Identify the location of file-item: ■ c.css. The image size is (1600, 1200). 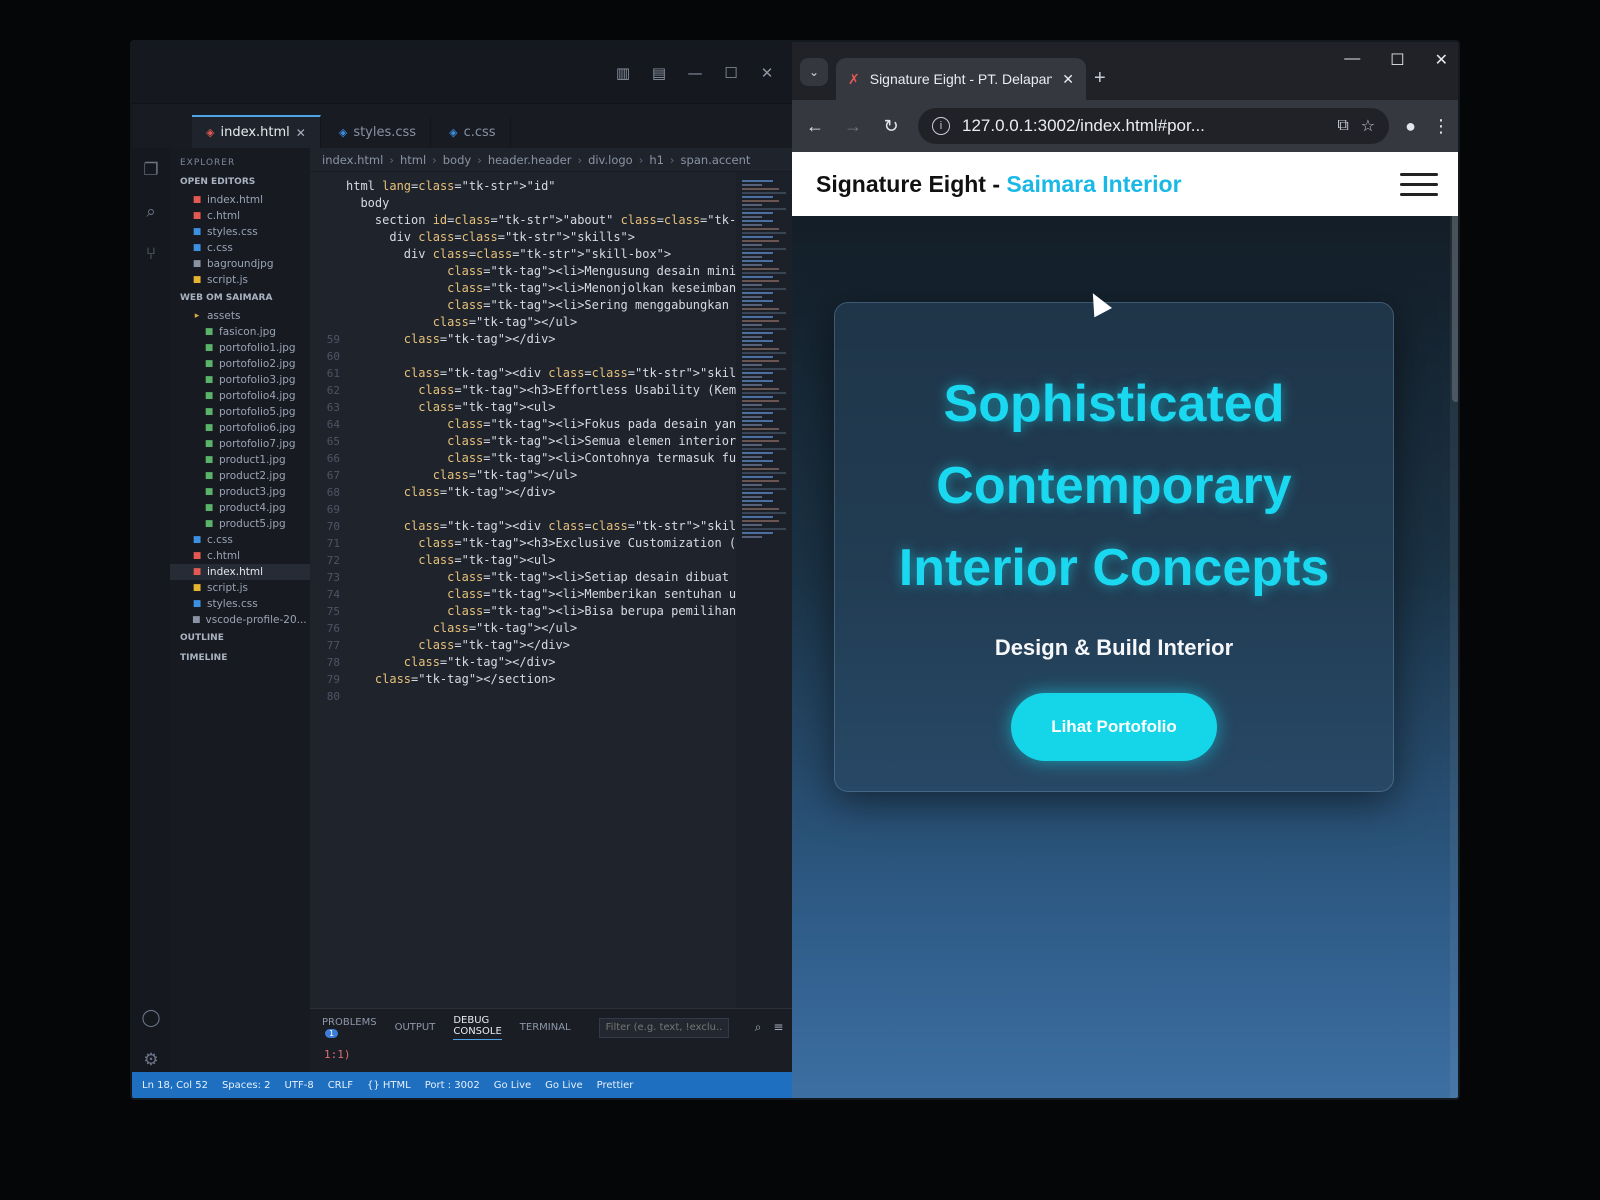
(240, 540).